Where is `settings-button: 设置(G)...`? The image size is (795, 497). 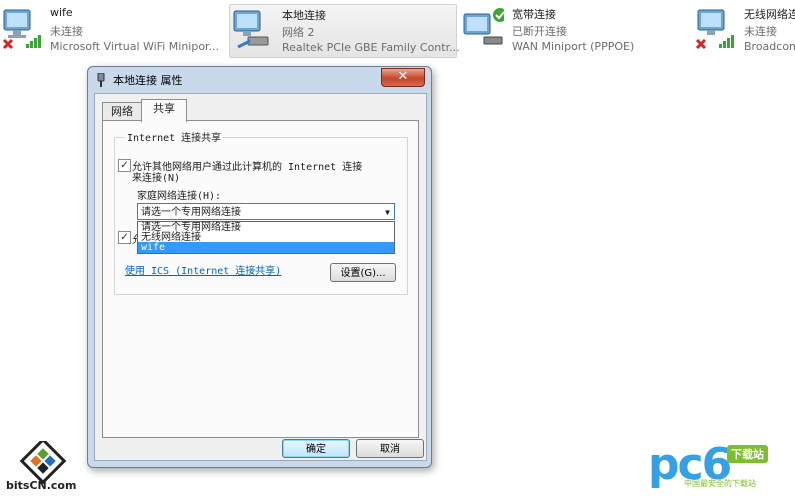
settings-button: 设置(G)... is located at coordinates (363, 272).